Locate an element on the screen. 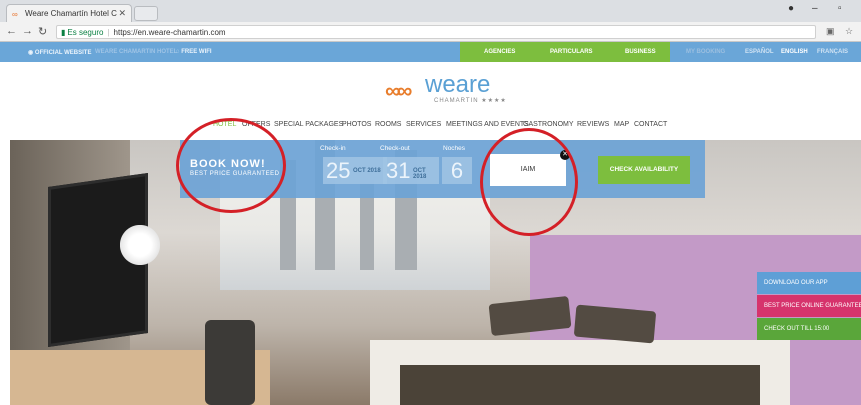  audience-nav: AGENCIES PARTICULARS BUSINESS is located at coordinates (565, 52).